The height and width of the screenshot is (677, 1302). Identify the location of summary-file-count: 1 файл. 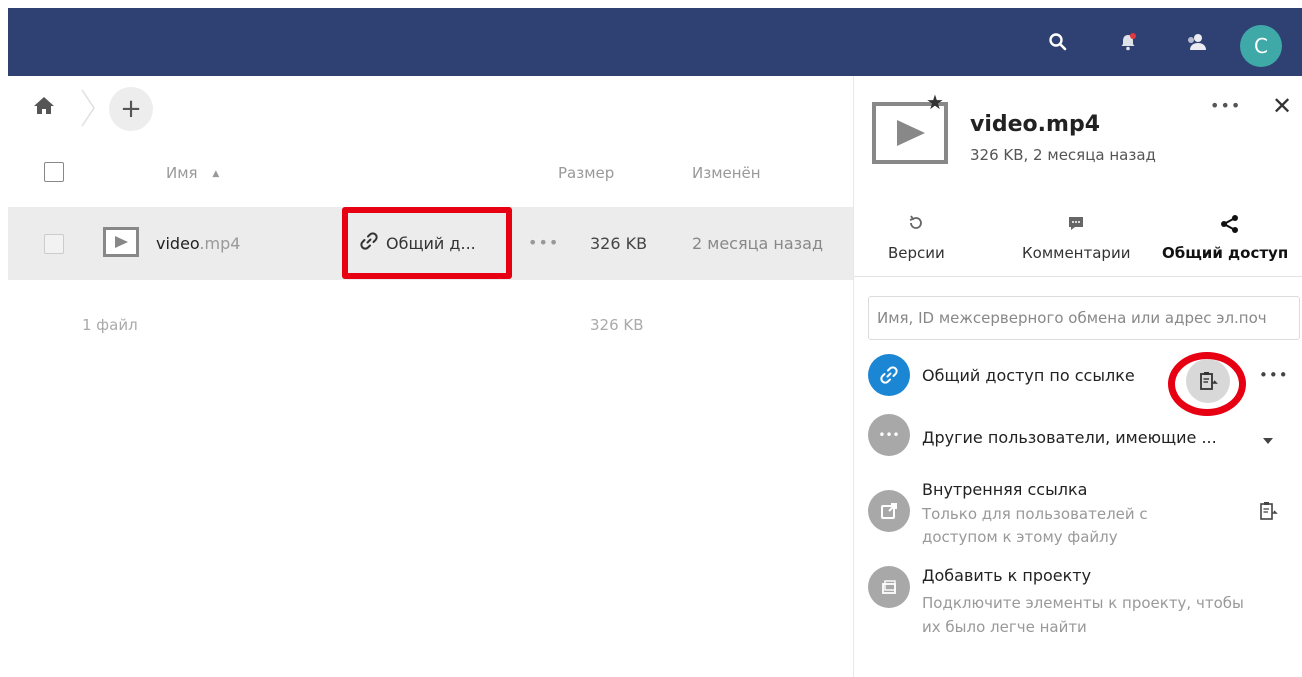
(110, 325).